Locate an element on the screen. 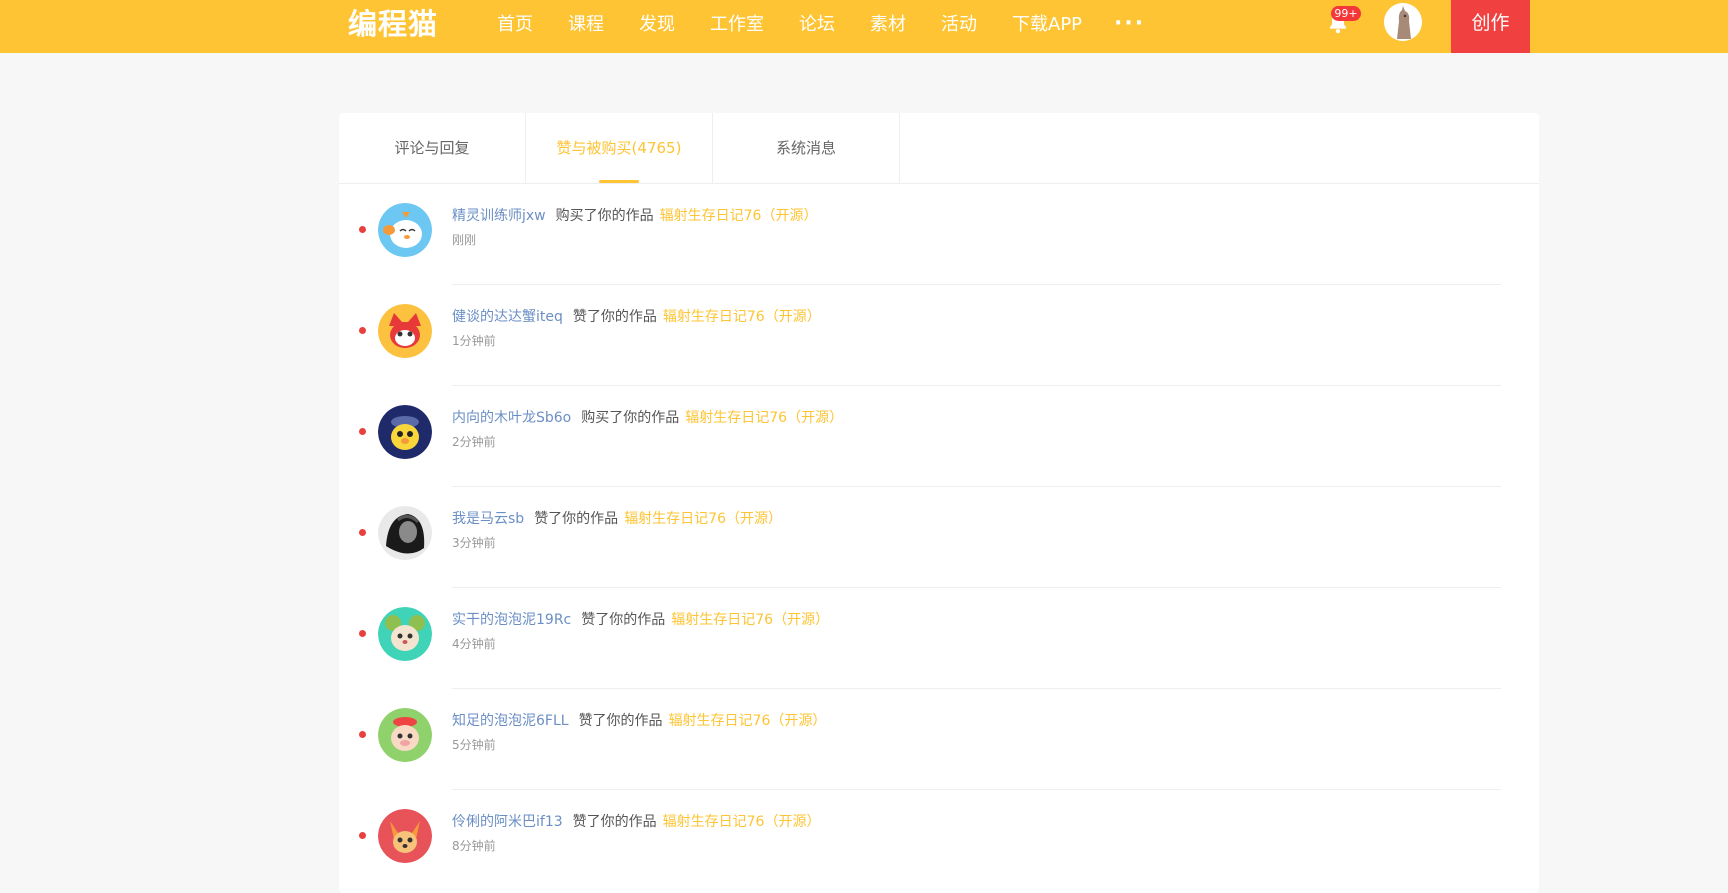 This screenshot has width=1728, height=893. notification-count-badge: 99+ is located at coordinates (1346, 13).